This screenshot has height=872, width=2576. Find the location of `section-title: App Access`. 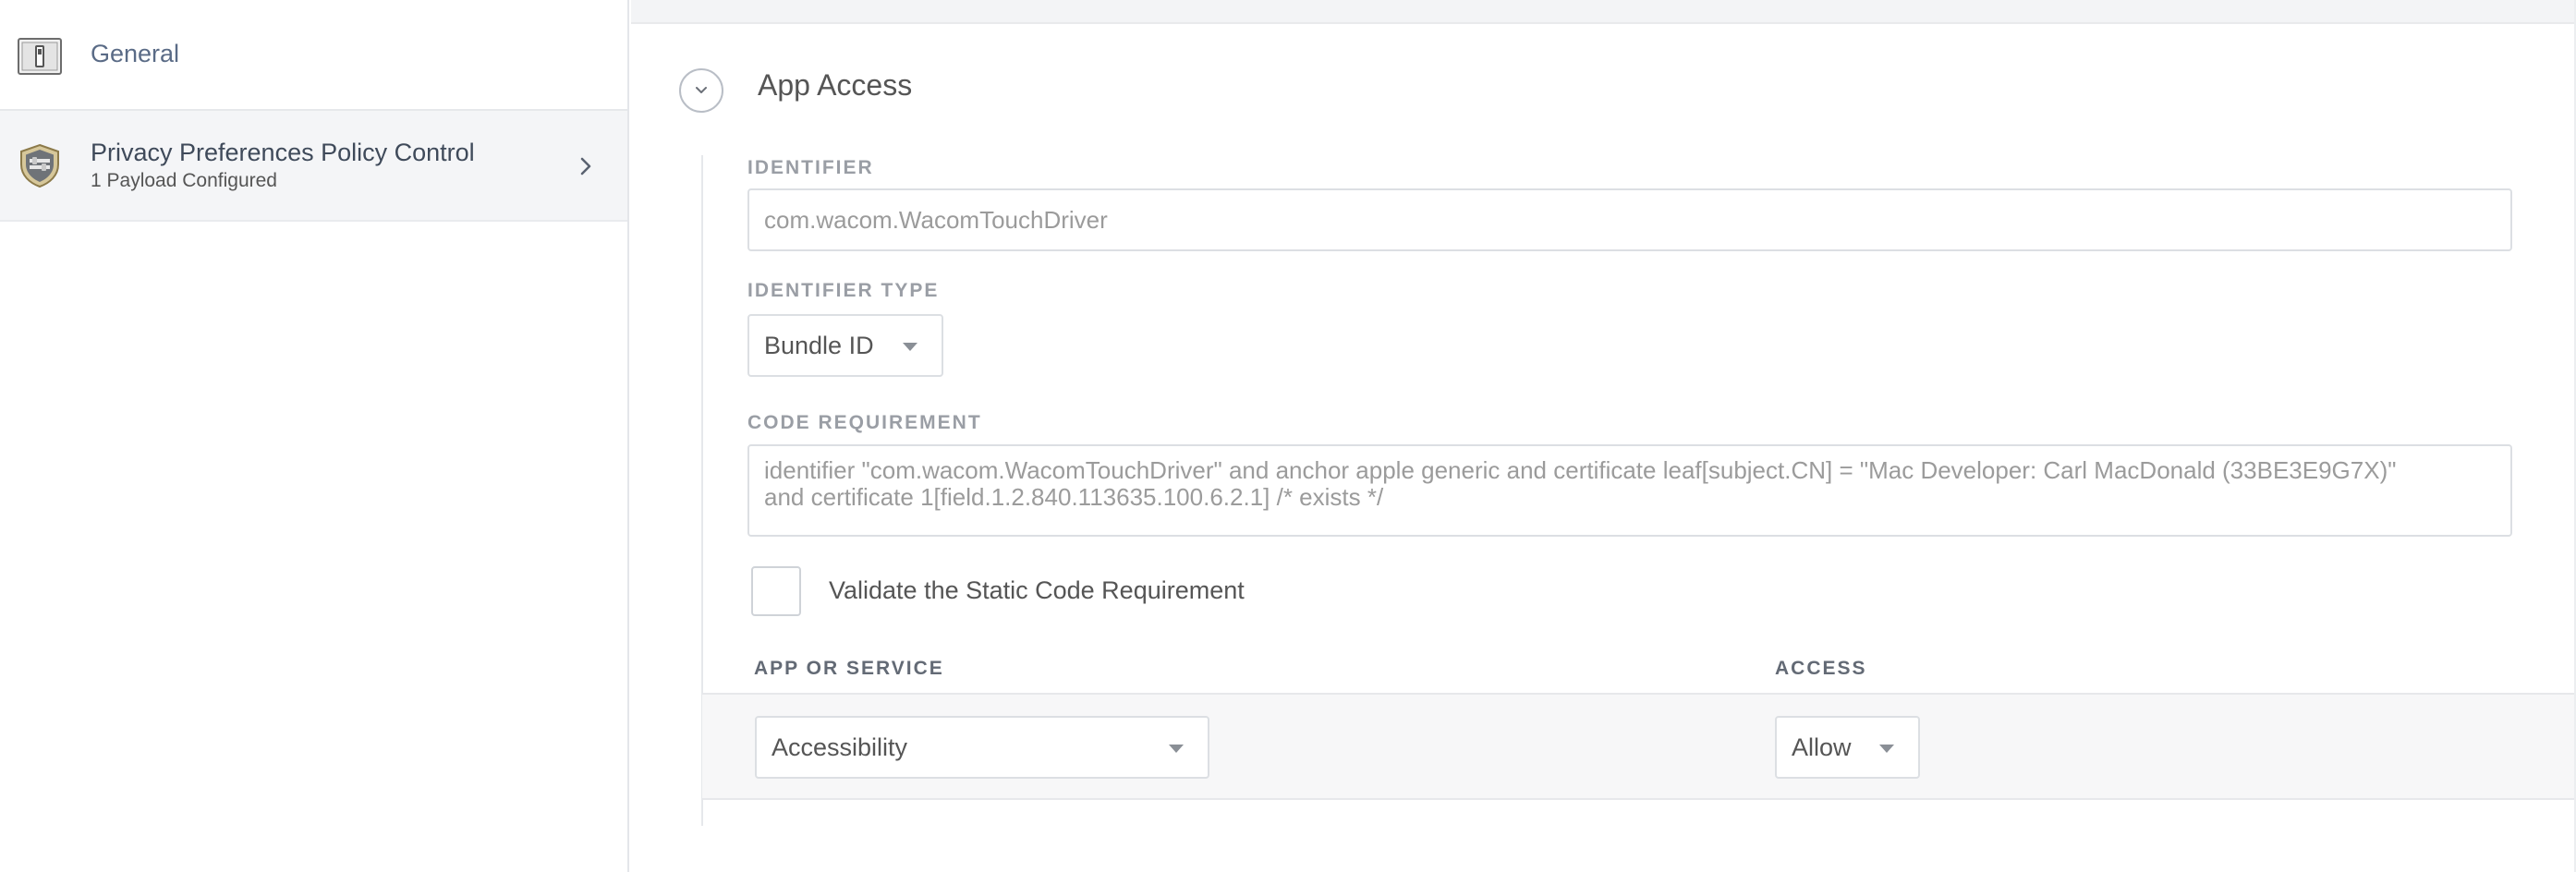

section-title: App Access is located at coordinates (835, 85).